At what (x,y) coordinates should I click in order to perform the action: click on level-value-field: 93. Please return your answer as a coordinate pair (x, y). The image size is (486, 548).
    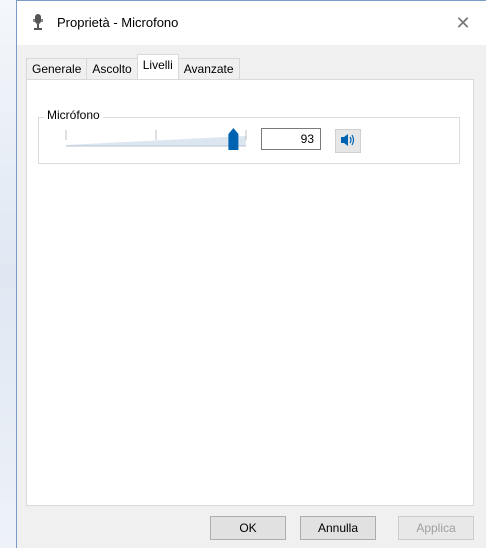
    Looking at the image, I should click on (291, 139).